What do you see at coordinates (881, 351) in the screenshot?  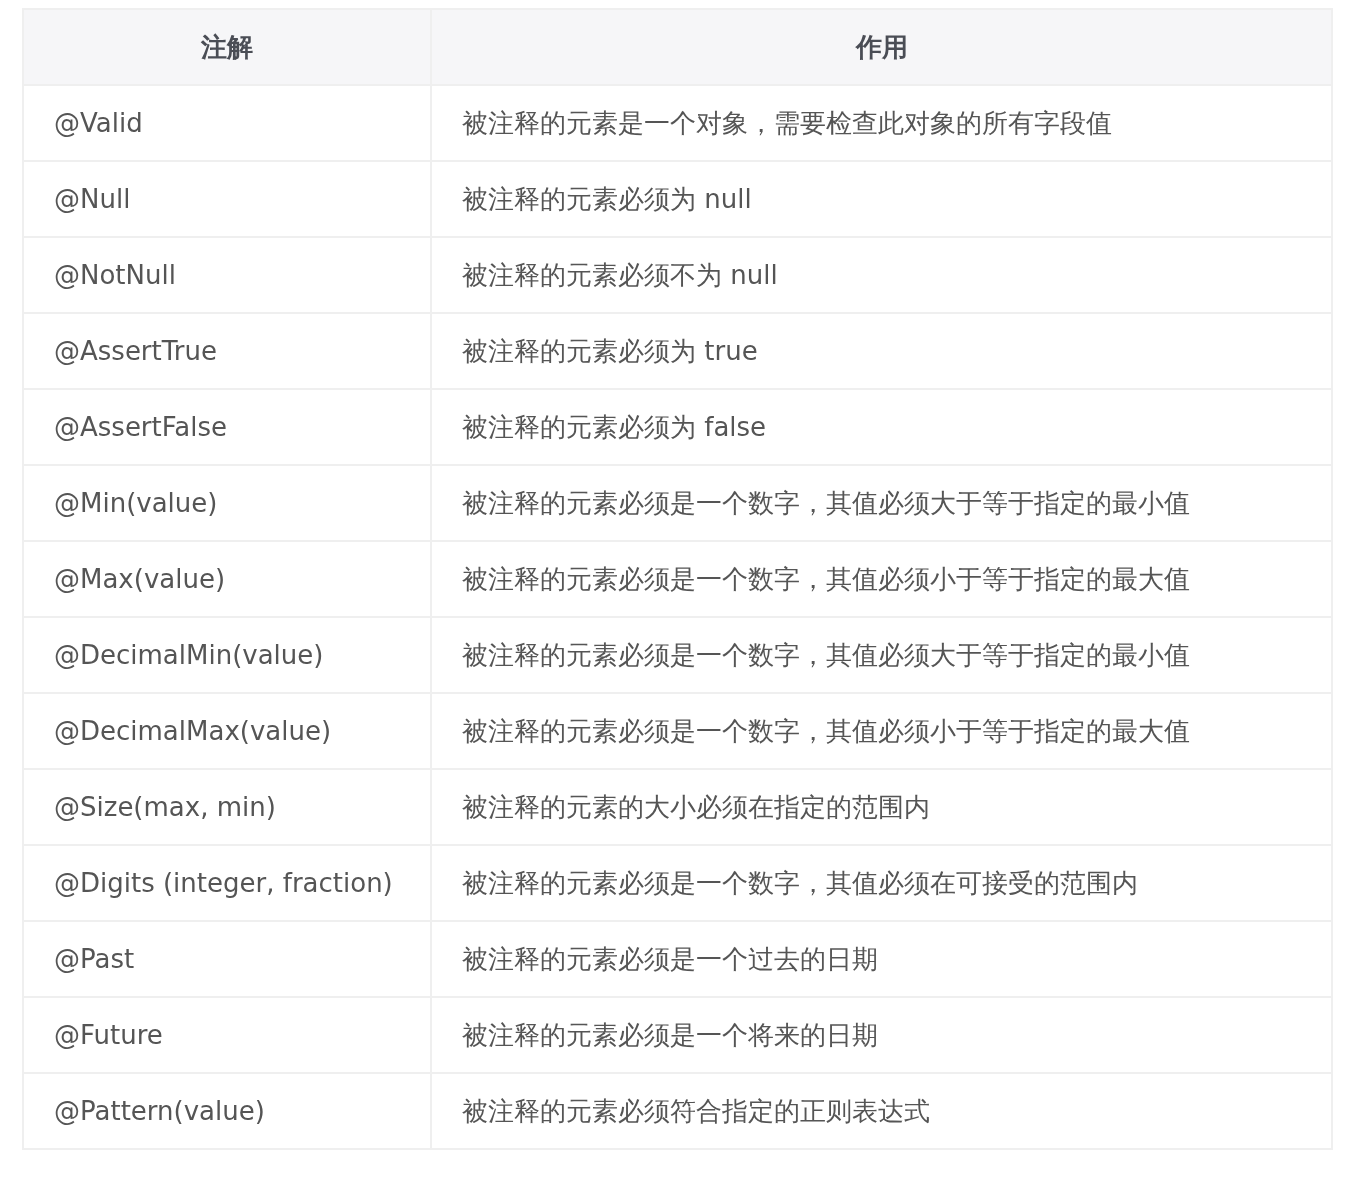 I see `table-cell: 被注释的元素必须为 true` at bounding box center [881, 351].